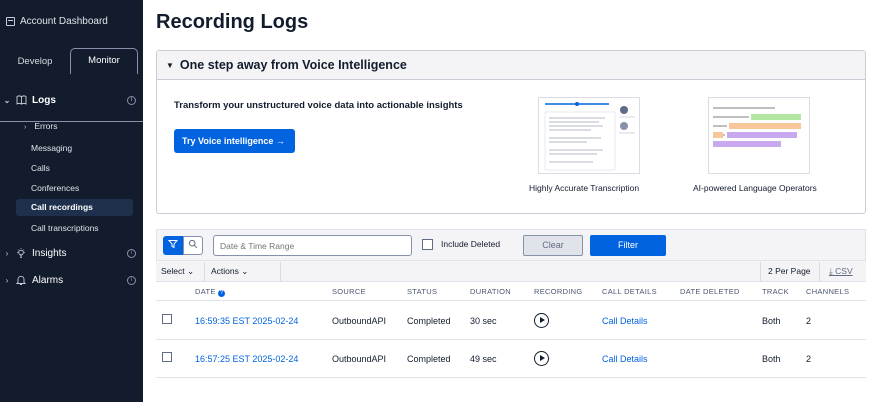  Describe the element at coordinates (471, 244) in the screenshot. I see `include-deleted-label: Include Deleted` at that location.